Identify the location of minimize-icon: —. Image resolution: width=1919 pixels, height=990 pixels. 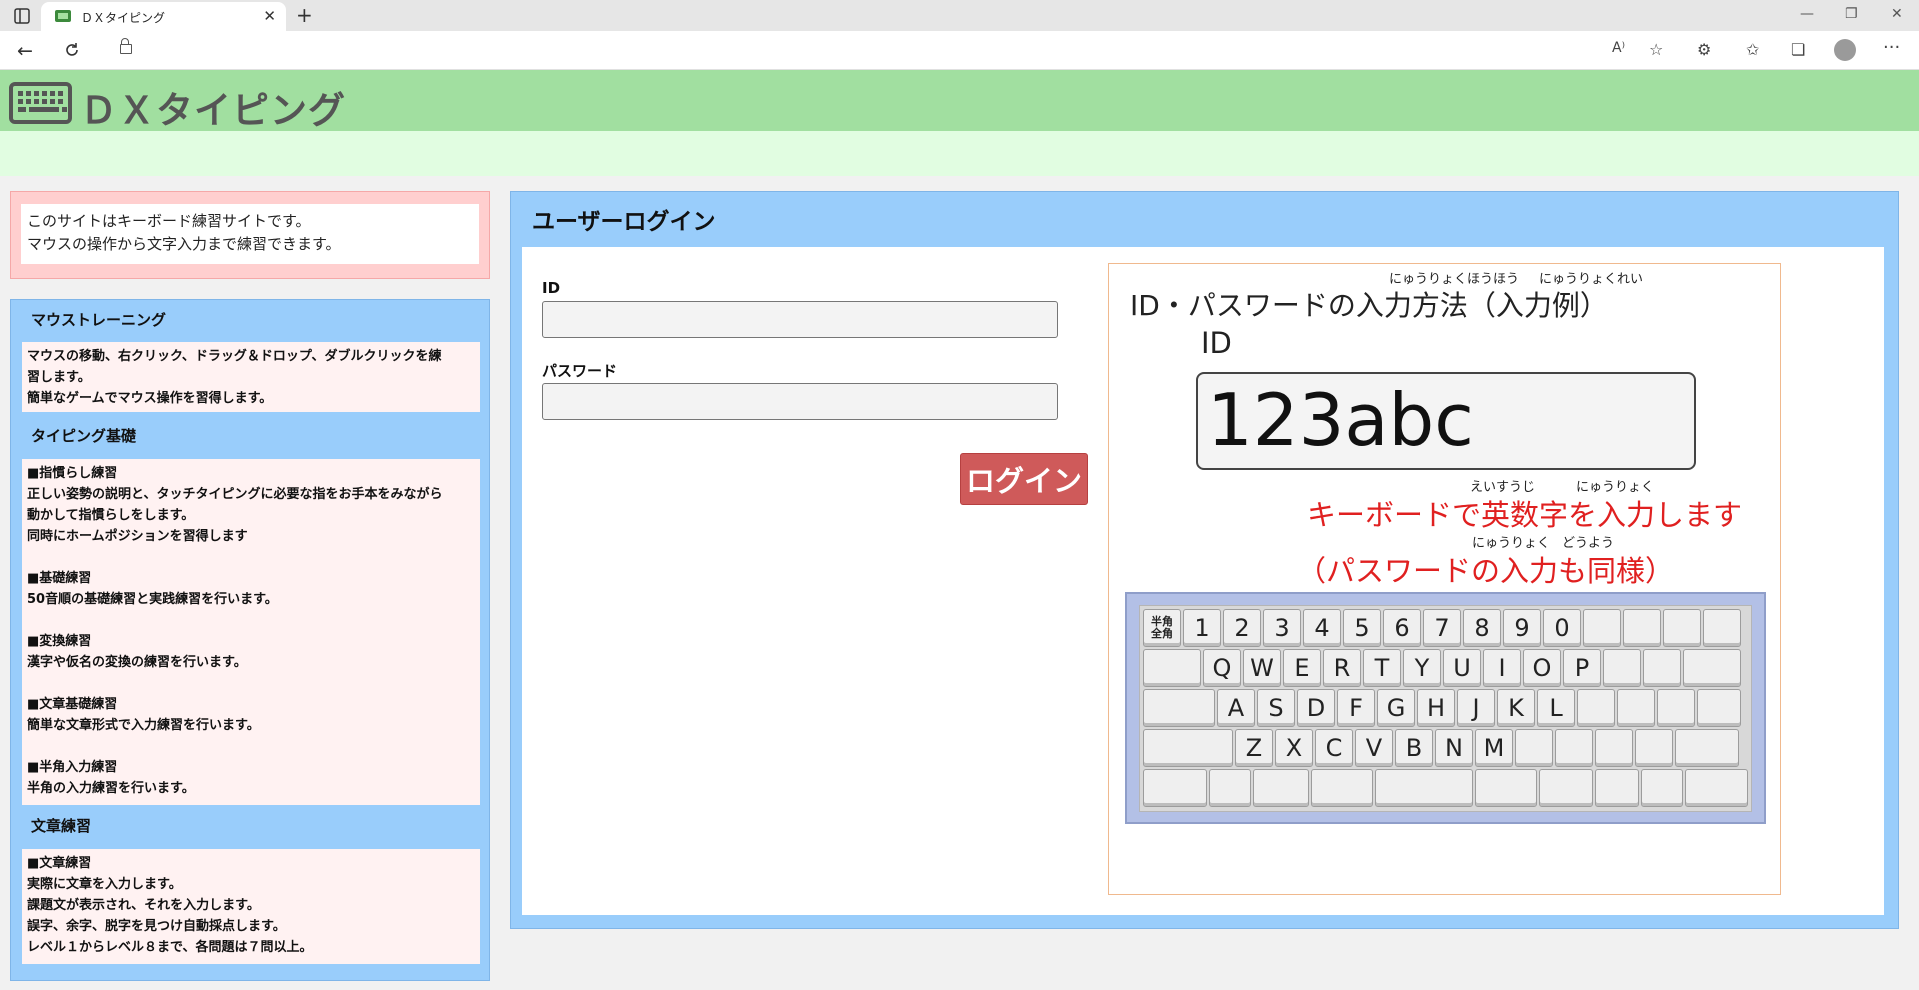
(1807, 14).